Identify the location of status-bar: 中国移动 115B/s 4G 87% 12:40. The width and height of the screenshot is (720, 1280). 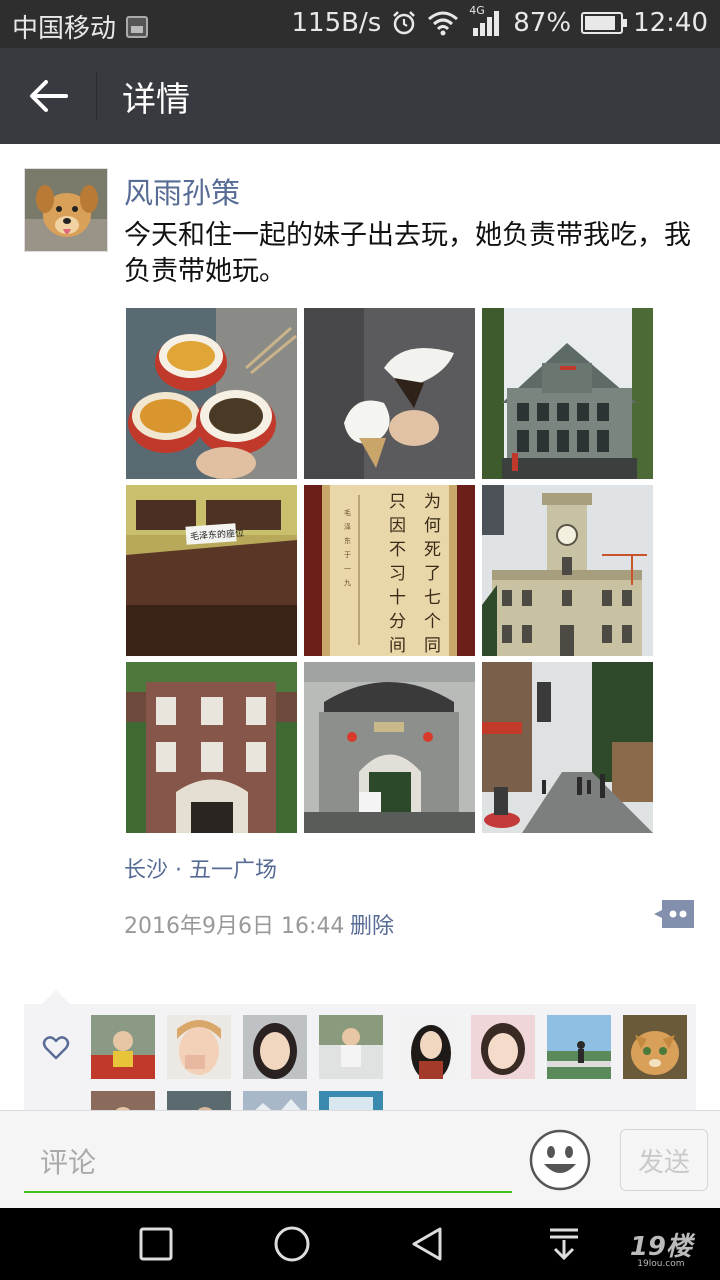
(360, 24).